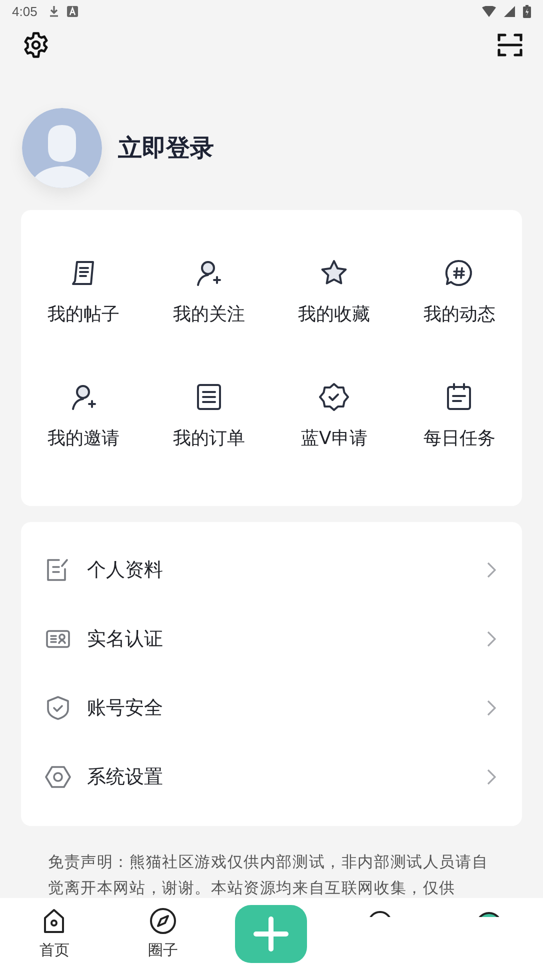 The image size is (543, 967). What do you see at coordinates (162, 921) in the screenshot?
I see `compass-icon` at bounding box center [162, 921].